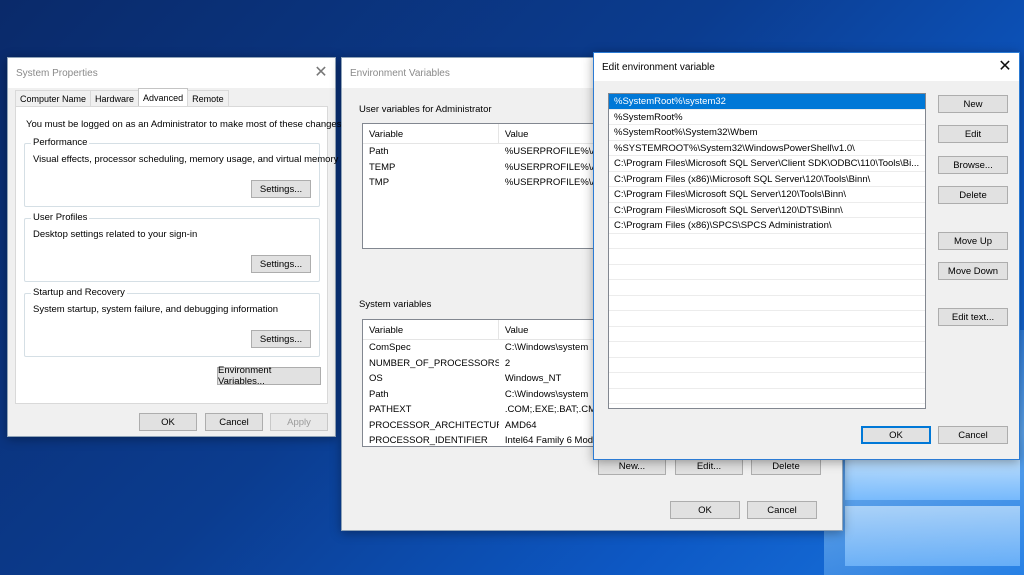 Image resolution: width=1024 pixels, height=575 pixels. What do you see at coordinates (550, 409) in the screenshot?
I see `value-cell: .COM;.EXE;.BAT;.CM` at bounding box center [550, 409].